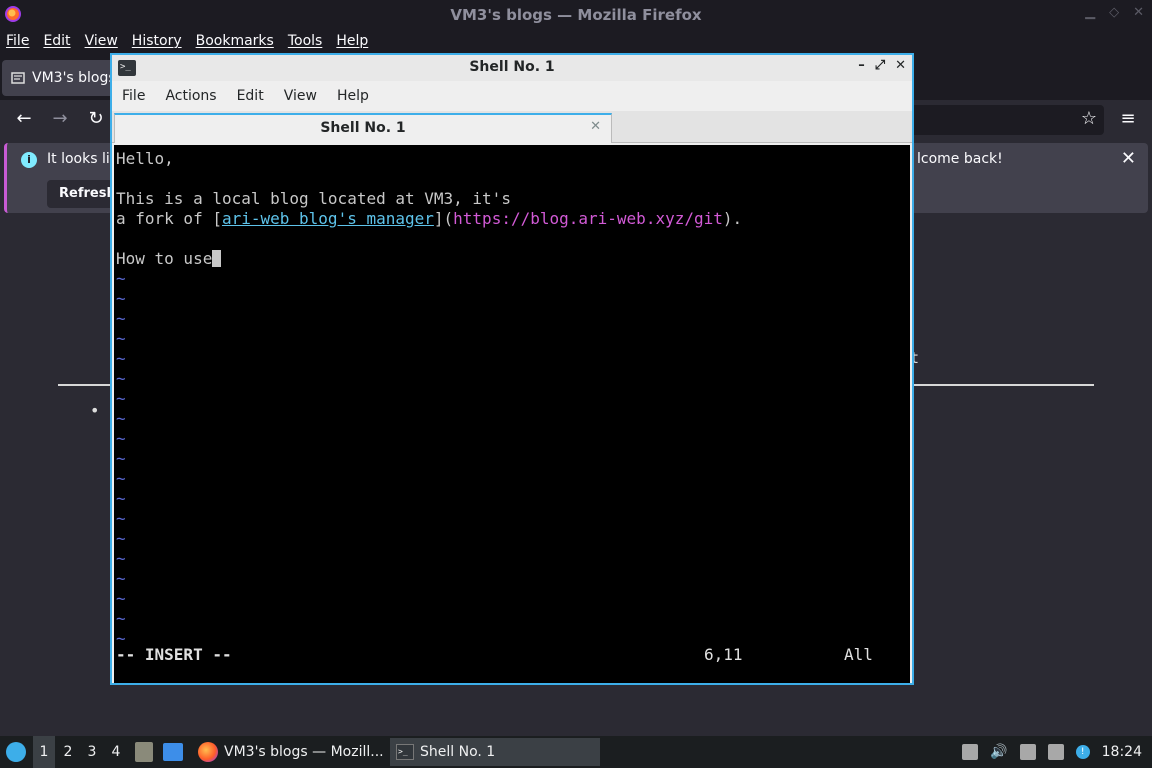  What do you see at coordinates (174, 654) in the screenshot?
I see `vim-mode-indicator: -- INSERT --` at bounding box center [174, 654].